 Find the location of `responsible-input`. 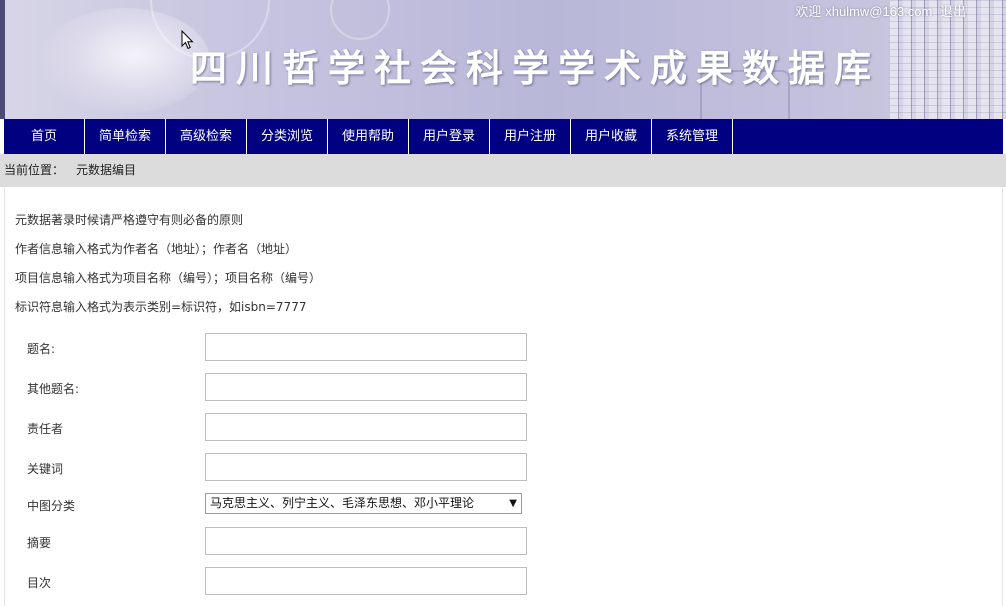

responsible-input is located at coordinates (366, 427).